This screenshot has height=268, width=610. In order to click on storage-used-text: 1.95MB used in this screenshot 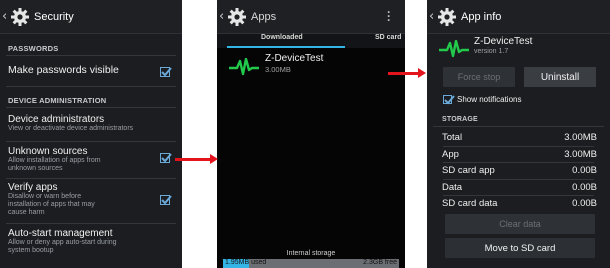, I will do `click(246, 262)`.